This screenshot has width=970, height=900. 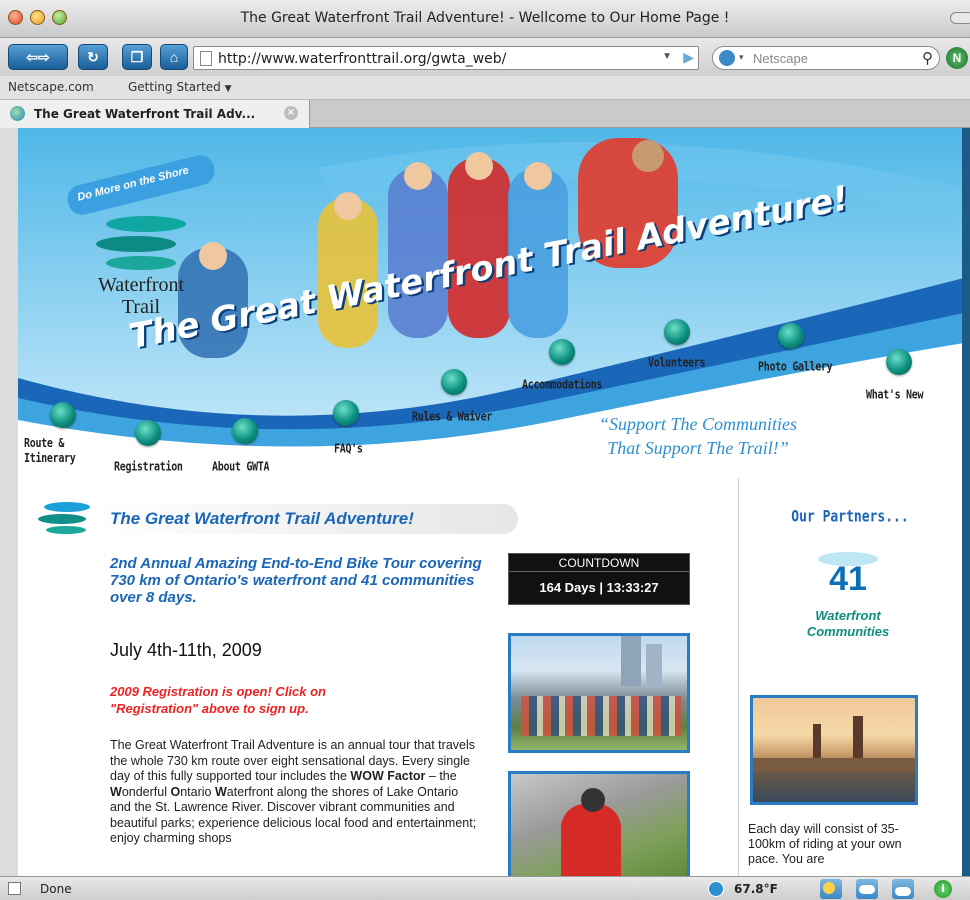 What do you see at coordinates (562, 386) in the screenshot?
I see `nav-link-accommodations: Accommodations` at bounding box center [562, 386].